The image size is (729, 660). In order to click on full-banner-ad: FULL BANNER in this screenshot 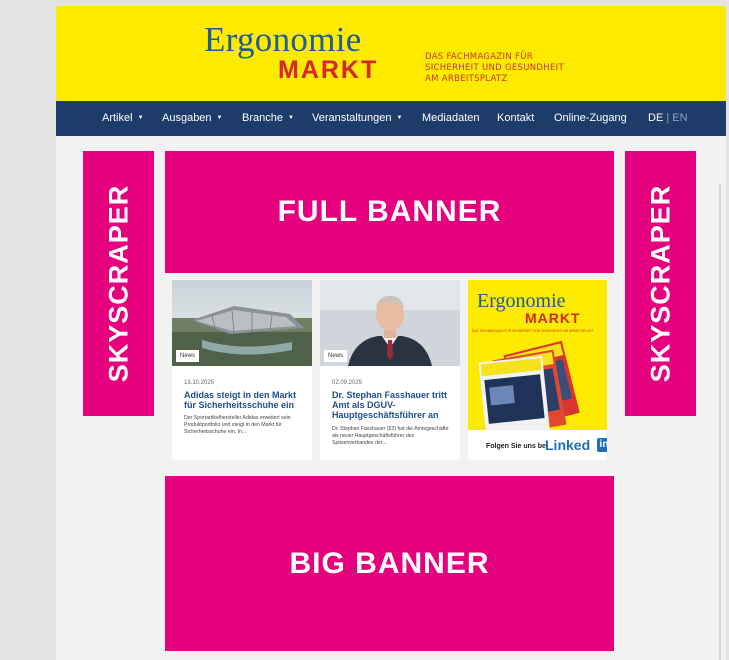, I will do `click(389, 212)`.